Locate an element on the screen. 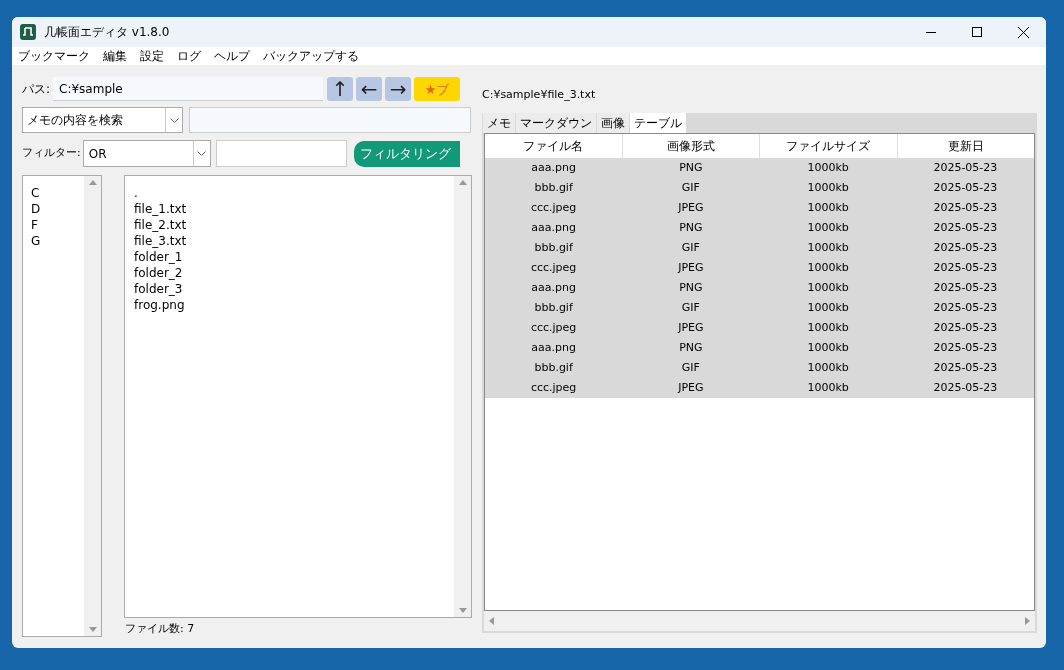 The width and height of the screenshot is (1064, 670). tab: メモ is located at coordinates (499, 123).